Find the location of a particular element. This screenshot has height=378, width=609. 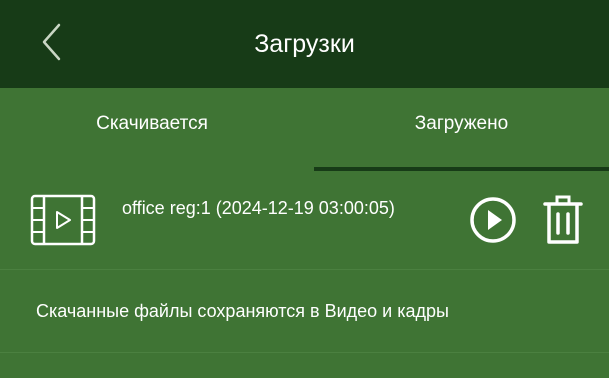

chevron-left-icon is located at coordinates (52, 42).